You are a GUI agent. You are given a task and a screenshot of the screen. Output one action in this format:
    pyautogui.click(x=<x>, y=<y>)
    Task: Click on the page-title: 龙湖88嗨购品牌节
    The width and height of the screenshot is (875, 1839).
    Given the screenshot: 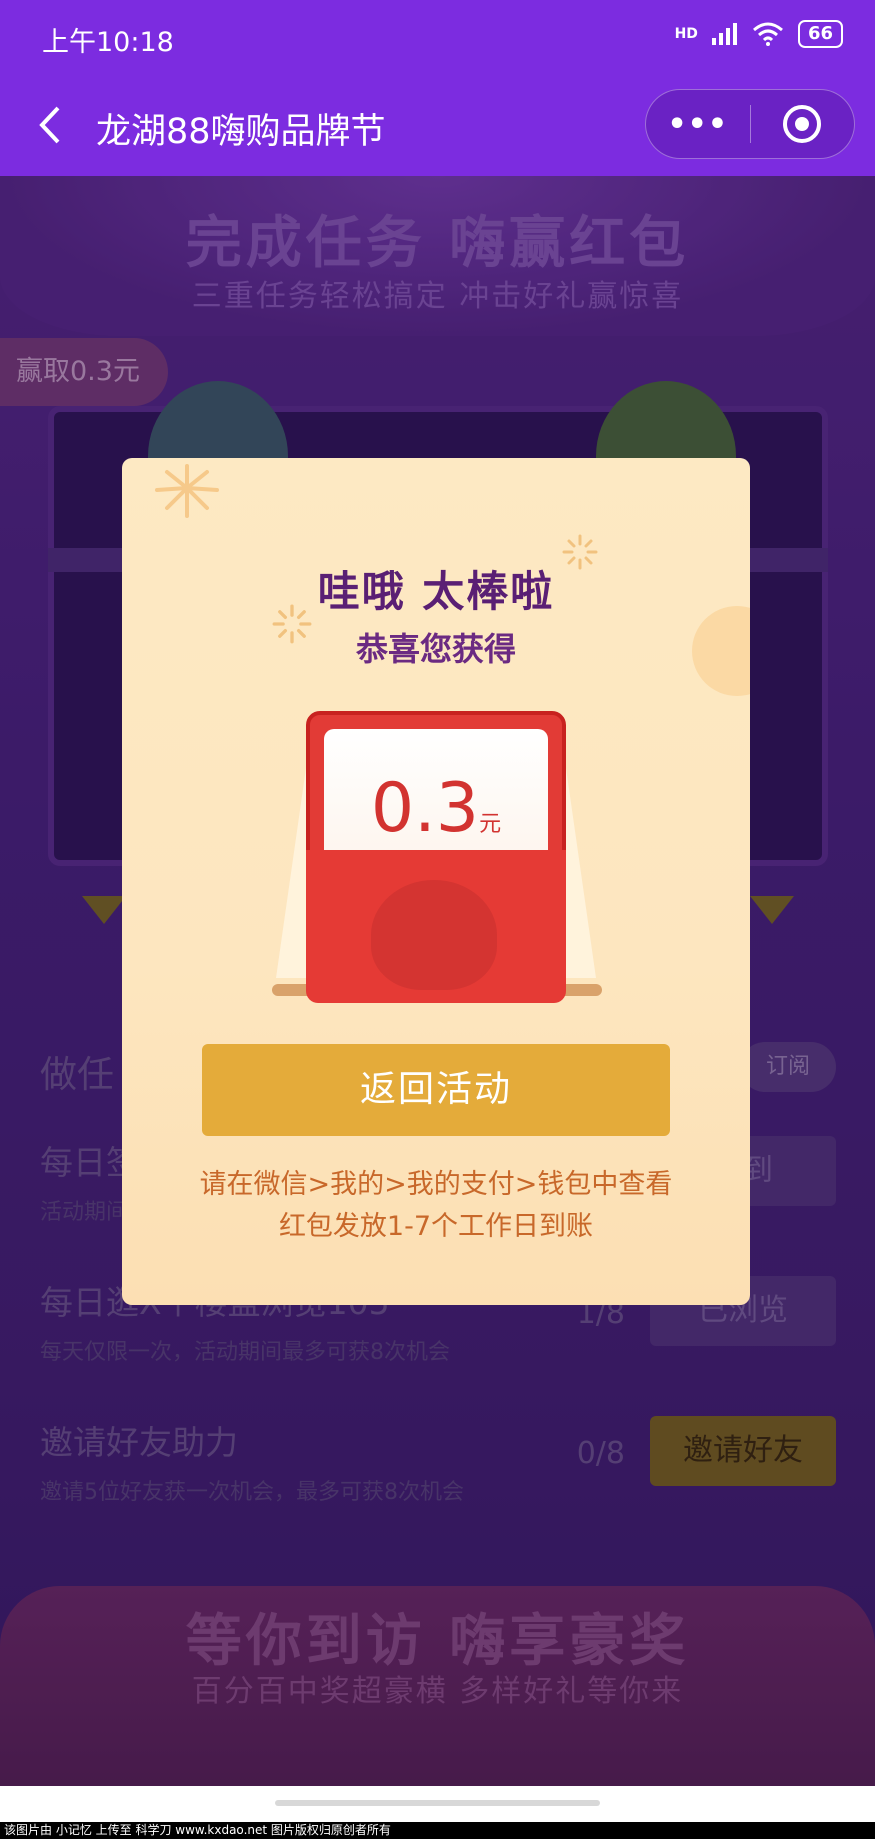 What is the action you would take?
    pyautogui.click(x=241, y=132)
    